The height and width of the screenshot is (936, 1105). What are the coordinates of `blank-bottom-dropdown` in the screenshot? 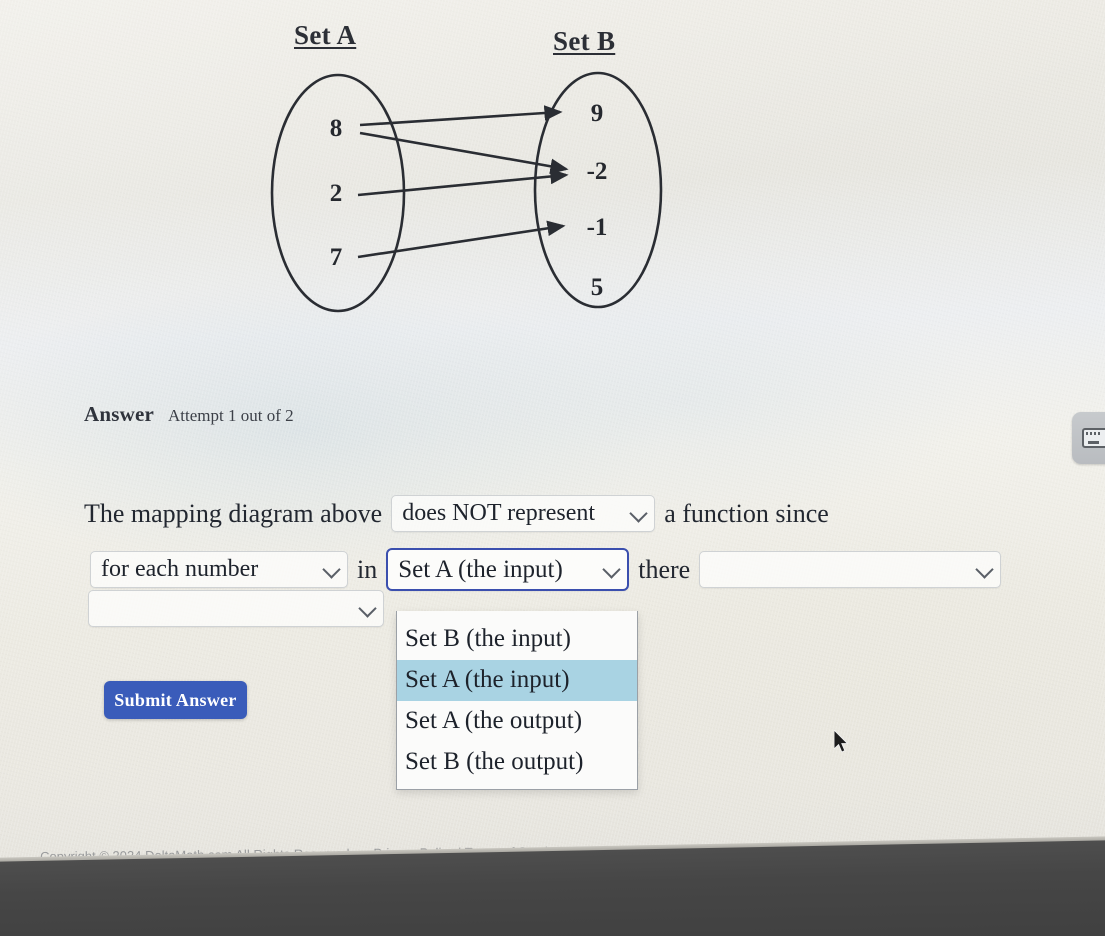 It's located at (236, 608).